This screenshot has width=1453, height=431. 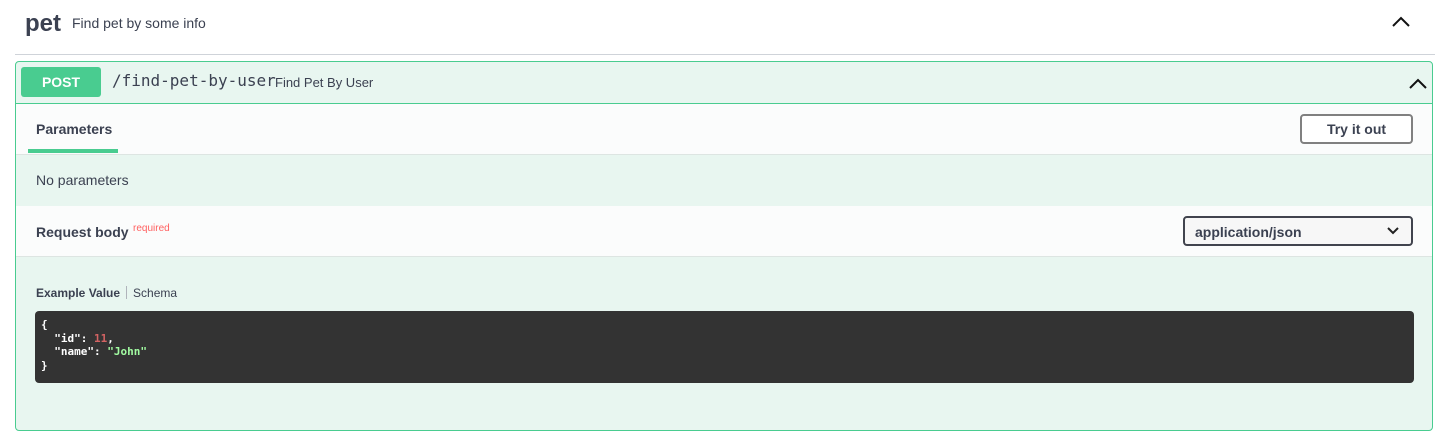 What do you see at coordinates (74, 129) in the screenshot?
I see `tab-parameters: Parameters` at bounding box center [74, 129].